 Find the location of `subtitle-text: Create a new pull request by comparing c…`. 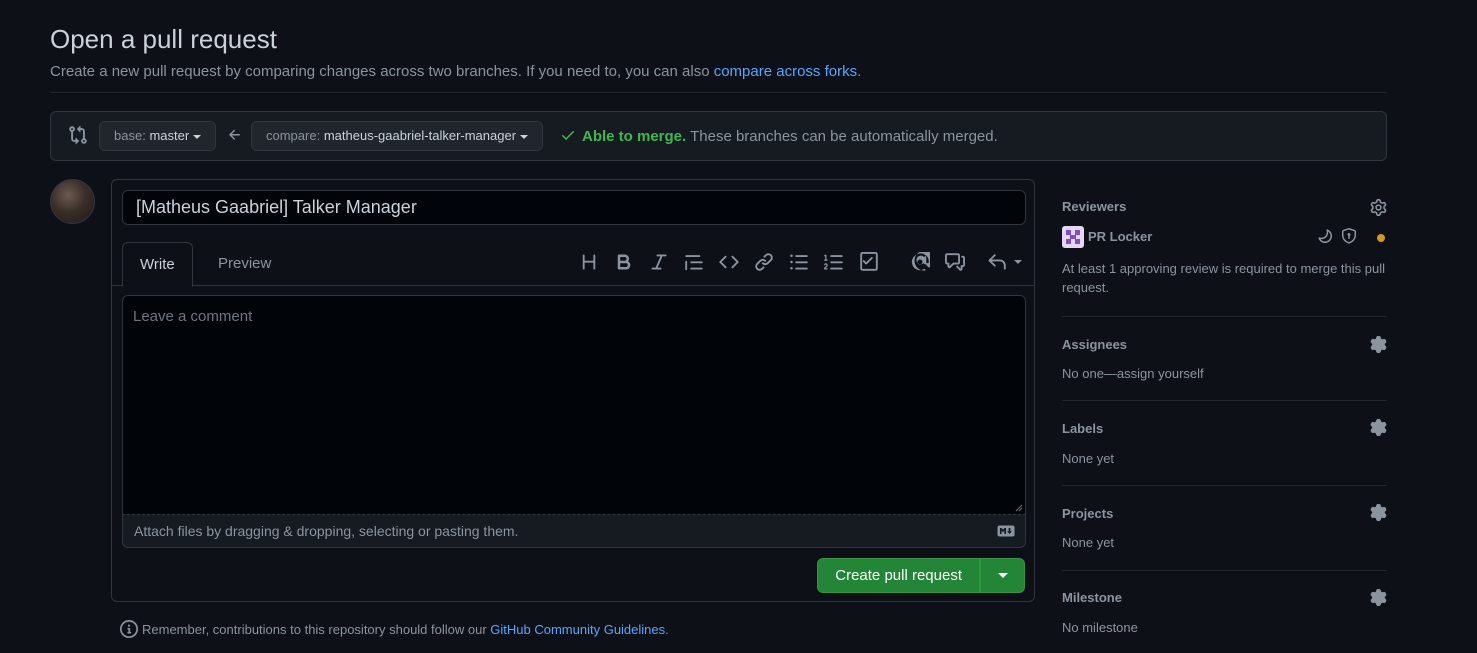

subtitle-text: Create a new pull request by comparing c… is located at coordinates (382, 71).